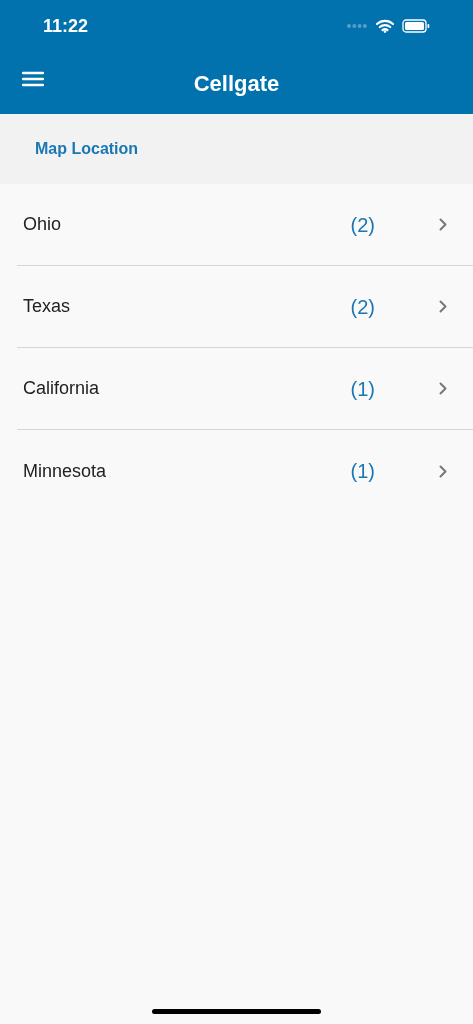  Describe the element at coordinates (61, 388) in the screenshot. I see `location-name: California` at that location.